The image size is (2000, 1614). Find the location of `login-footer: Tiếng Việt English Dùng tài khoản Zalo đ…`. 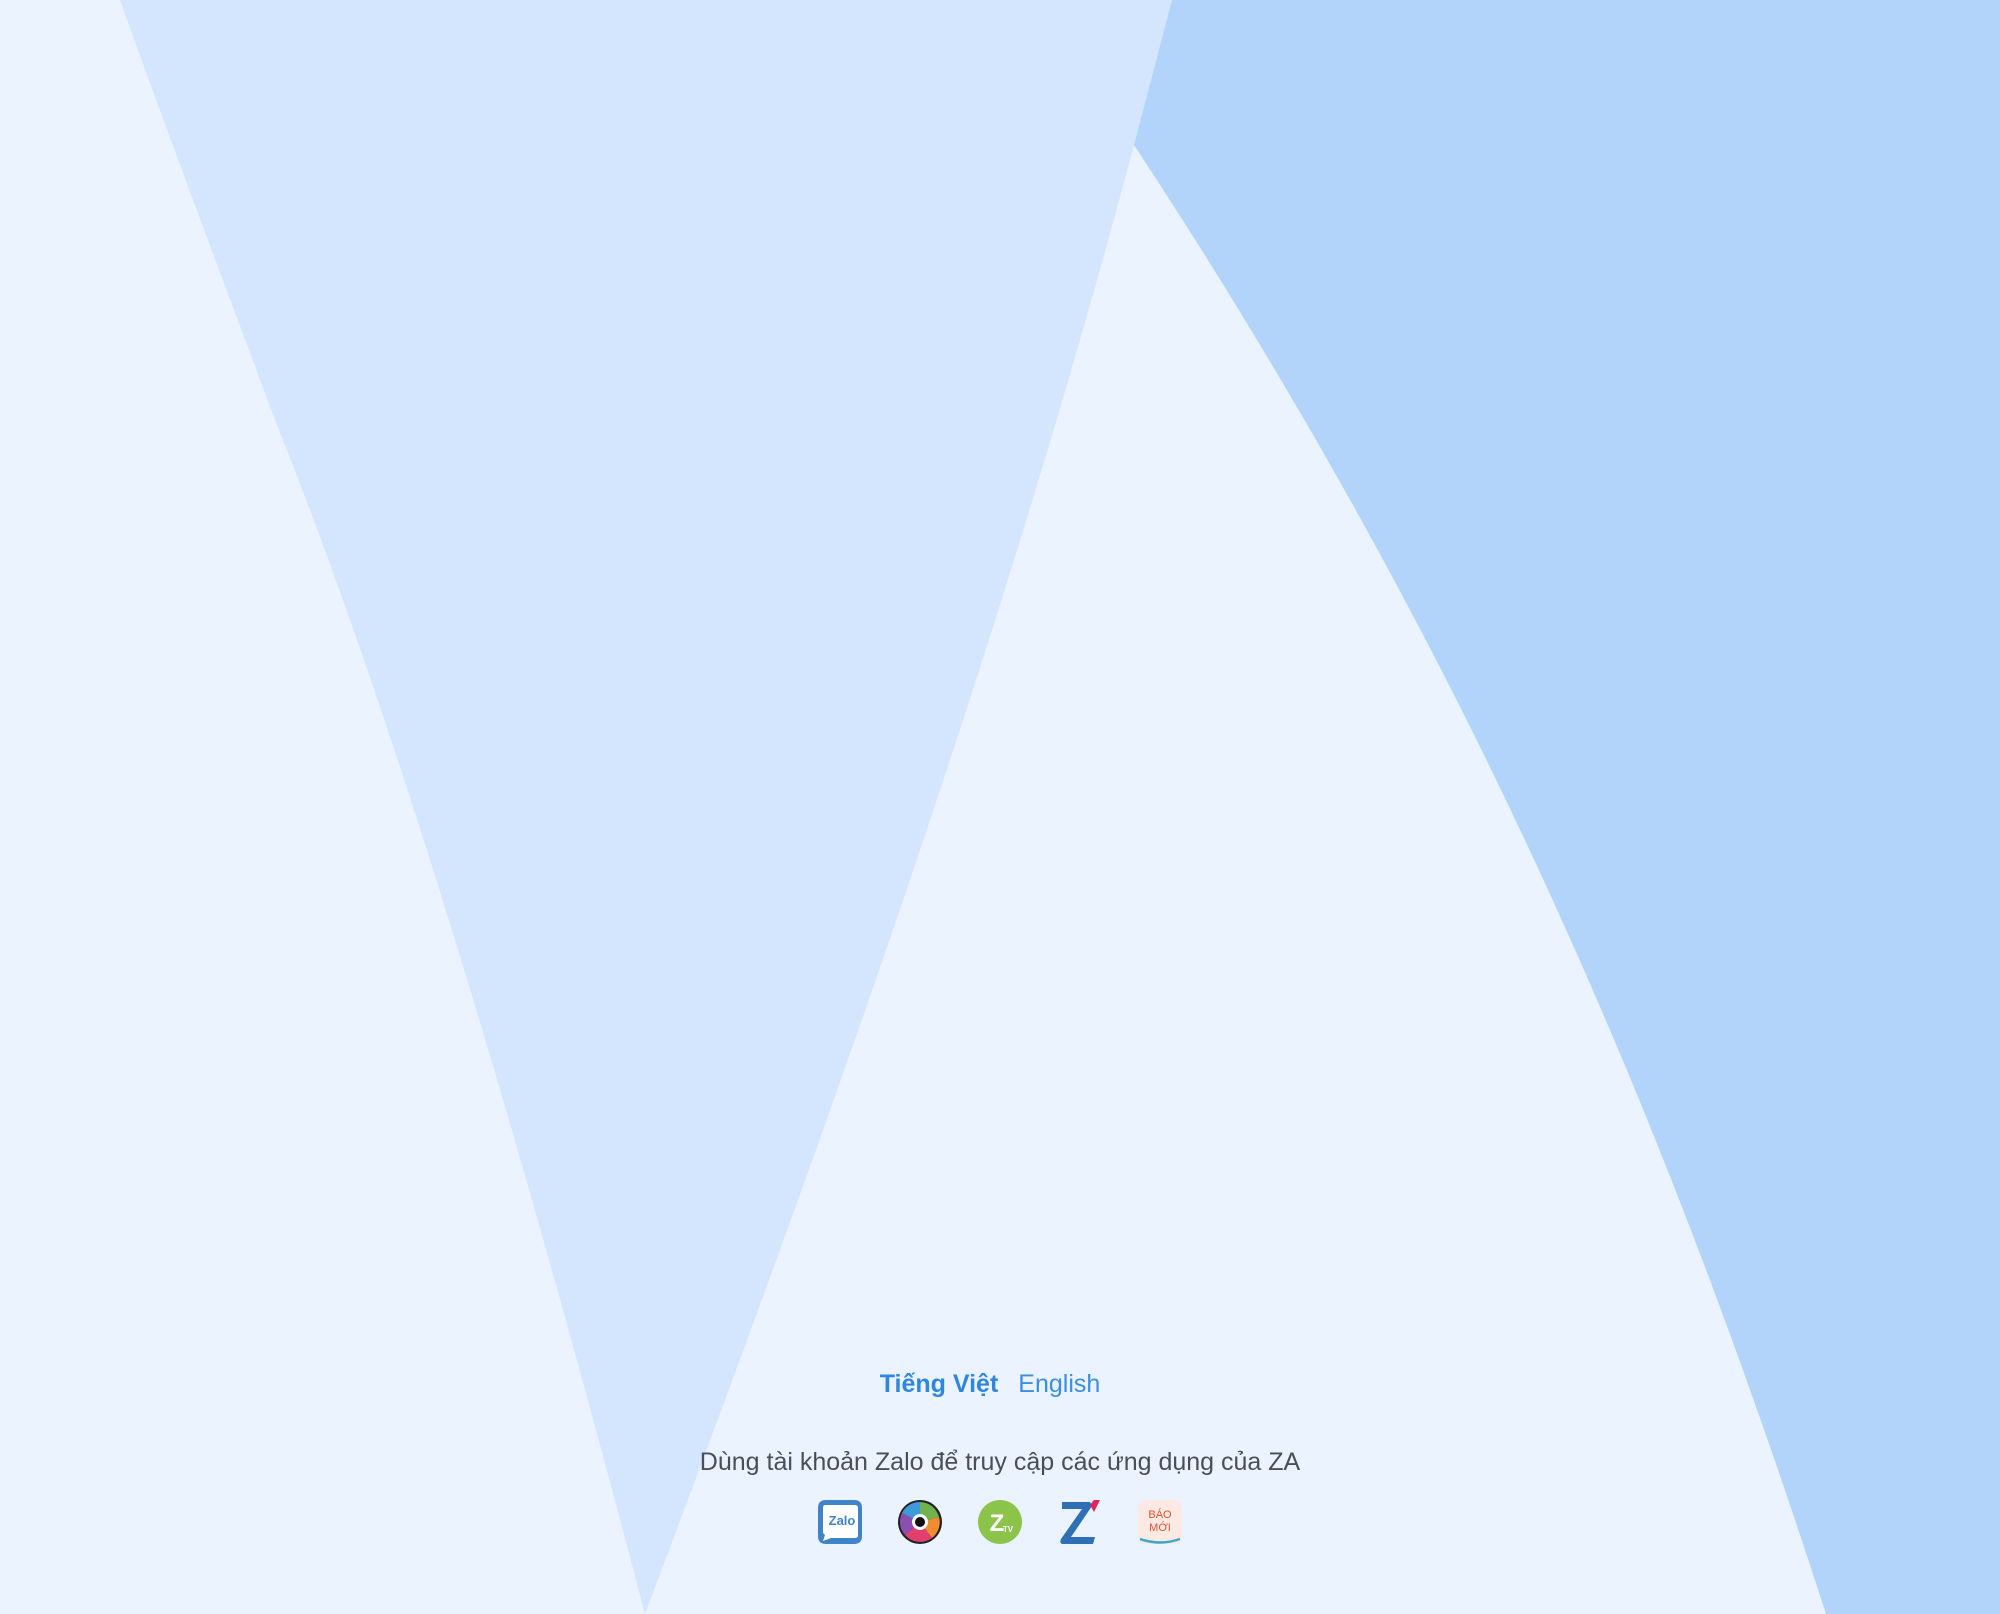

login-footer: Tiếng Việt English Dùng tài khoản Zalo đ… is located at coordinates (1000, 1454).